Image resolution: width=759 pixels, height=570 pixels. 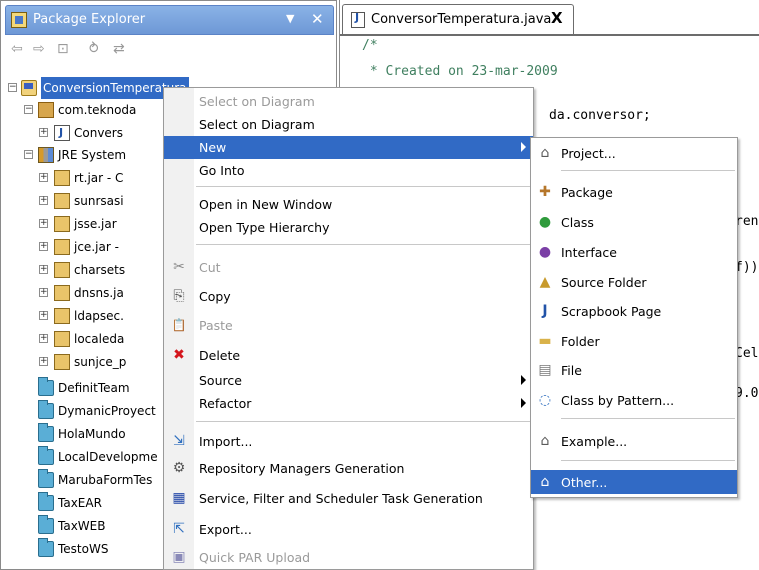 I want to click on submenu-item-label: Source Folder, so click(x=604, y=282).